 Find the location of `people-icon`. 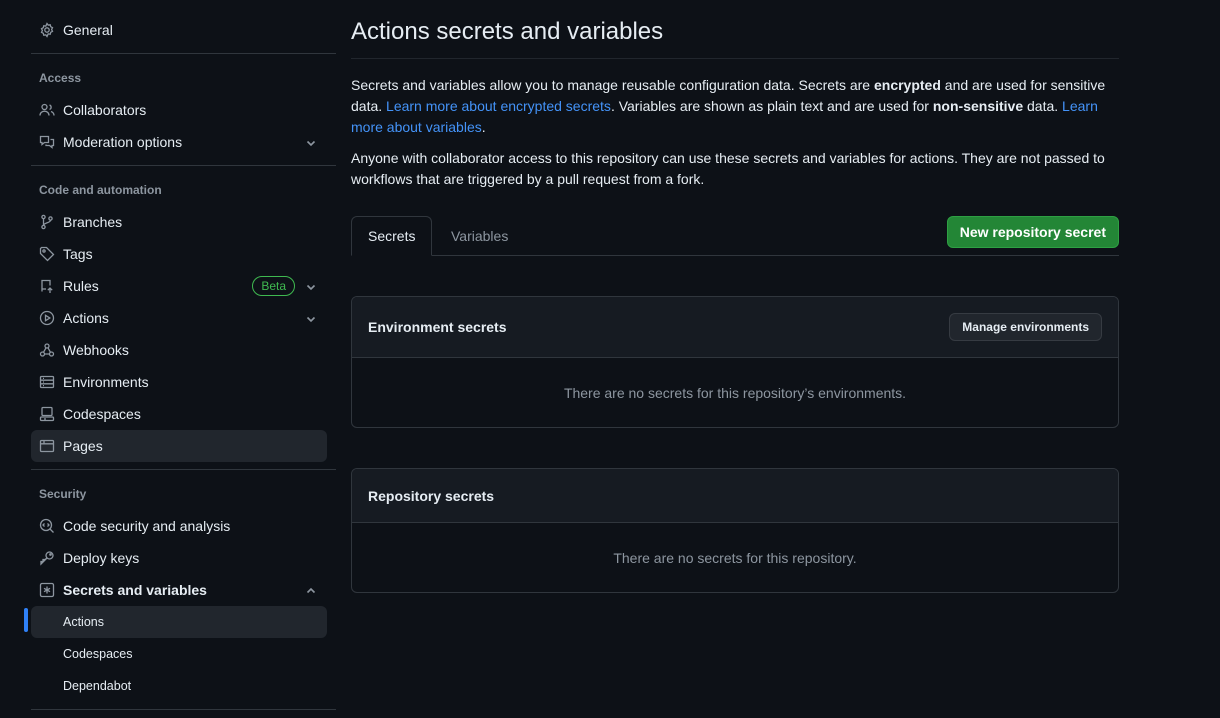

people-icon is located at coordinates (47, 110).